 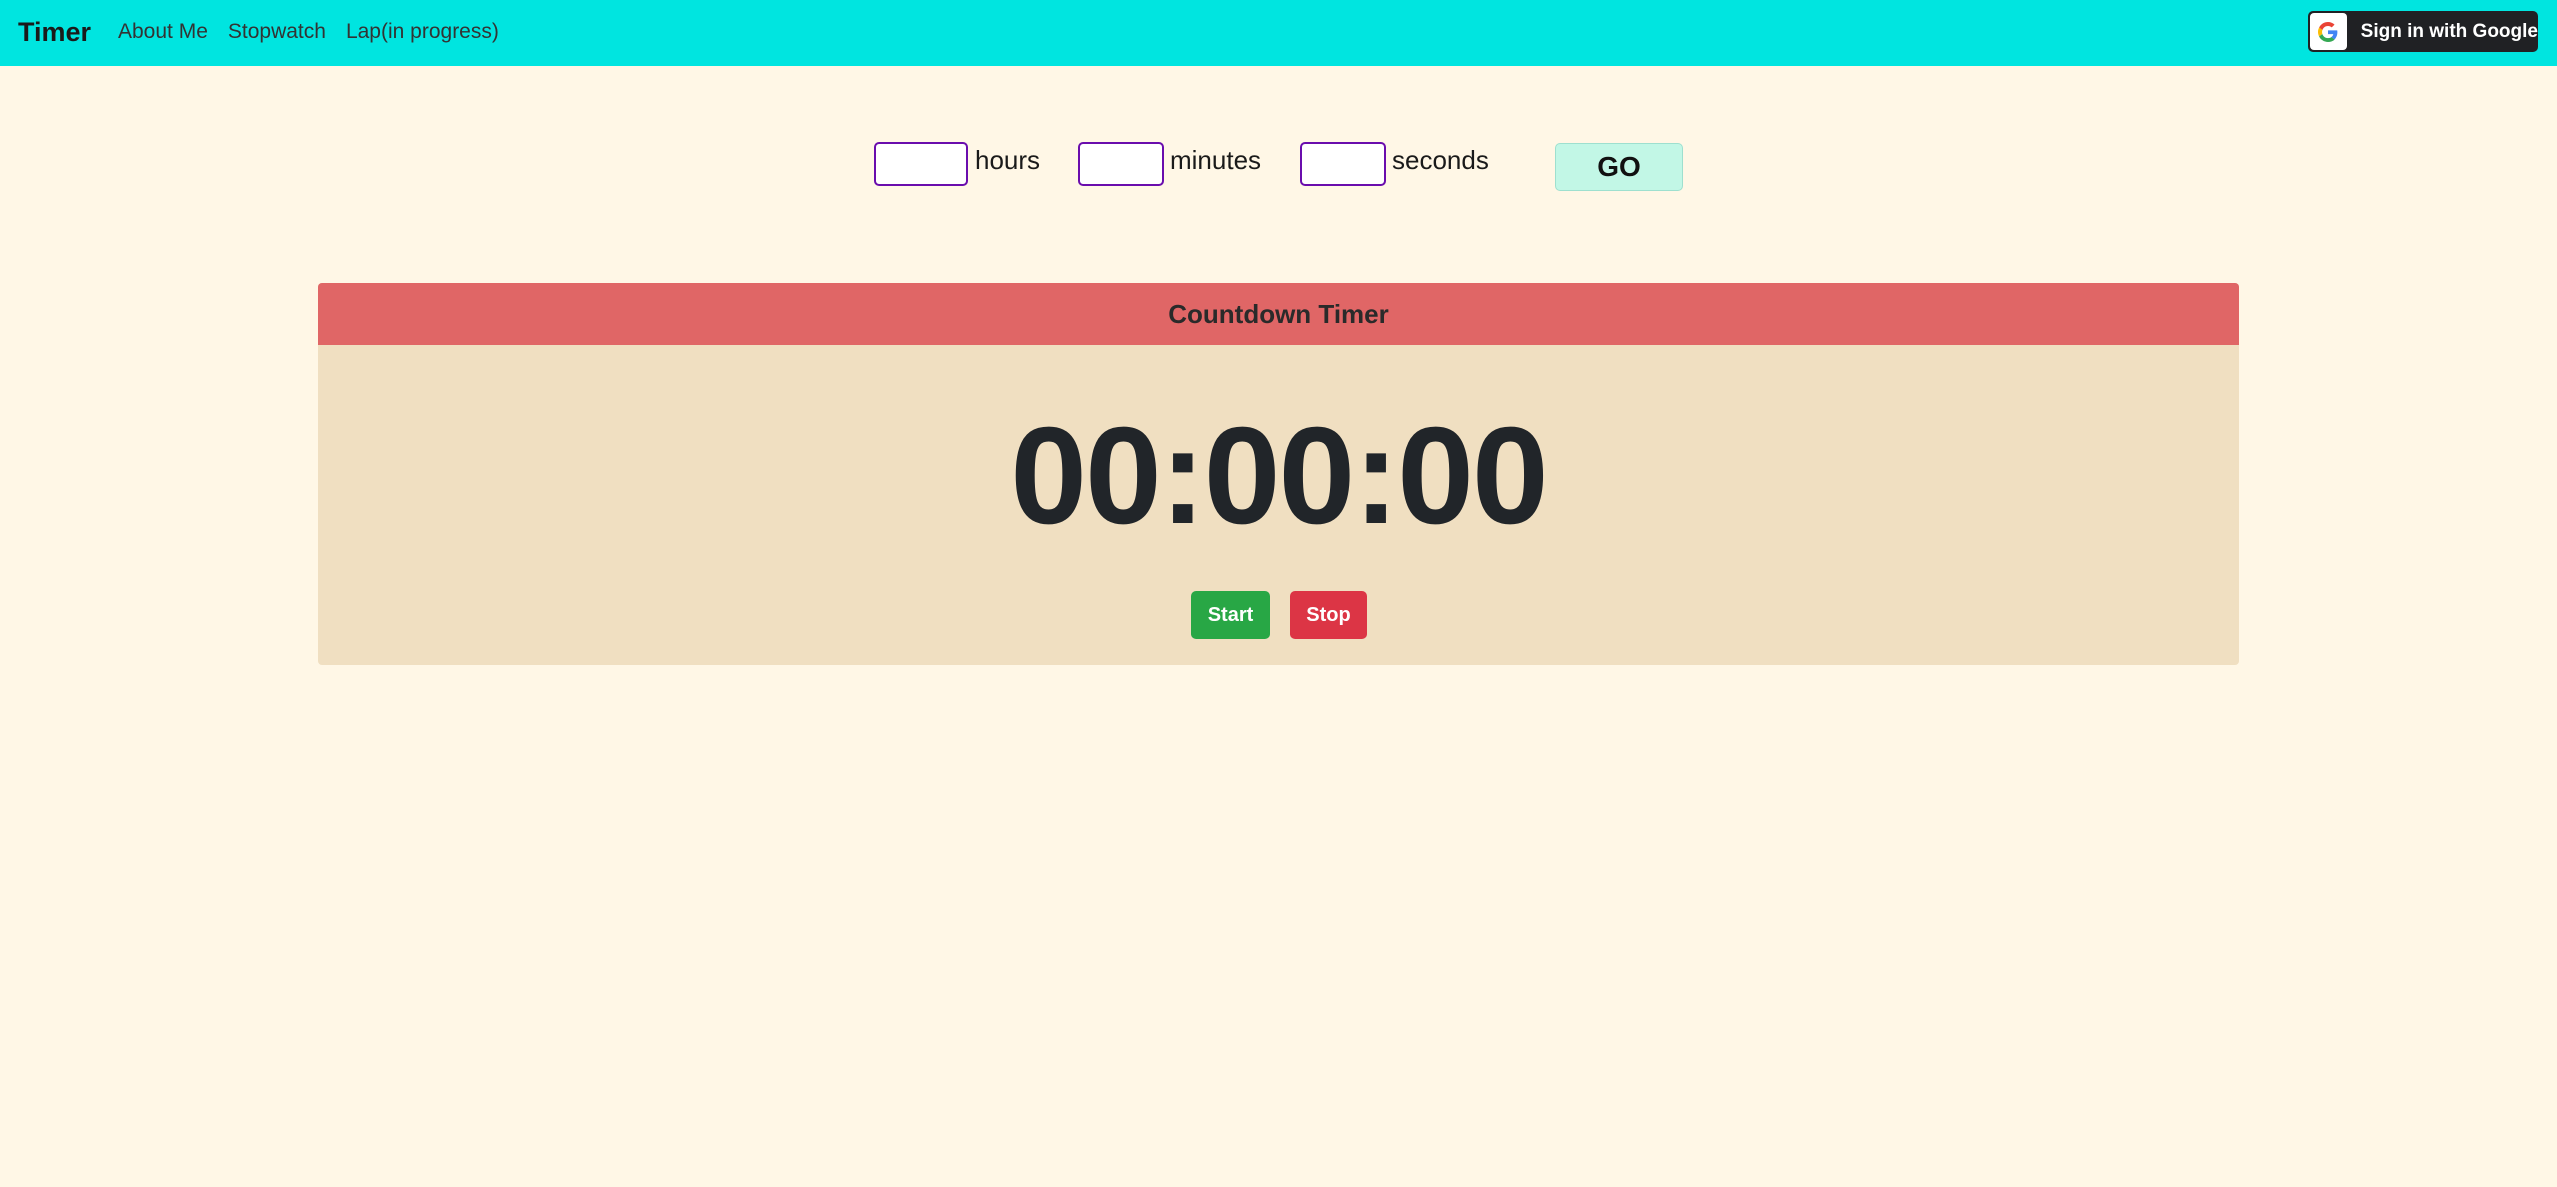 I want to click on minutes-input, so click(x=1121, y=164).